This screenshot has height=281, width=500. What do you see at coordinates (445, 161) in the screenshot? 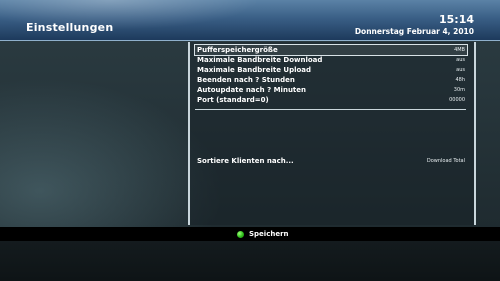
I see `setting-value: Download Total` at bounding box center [445, 161].